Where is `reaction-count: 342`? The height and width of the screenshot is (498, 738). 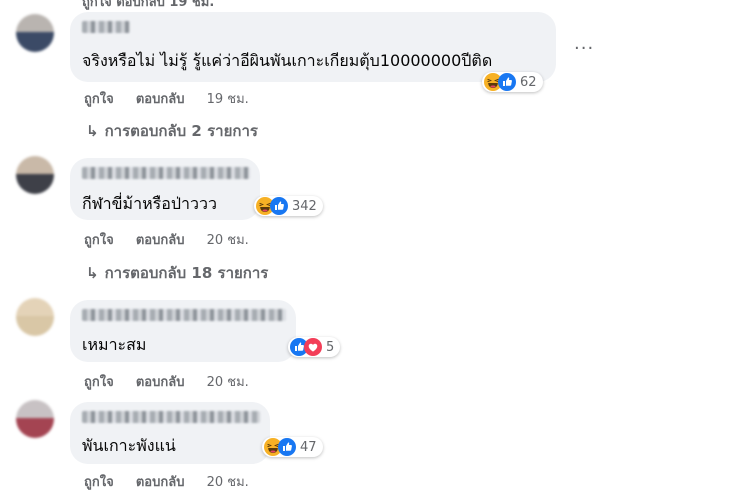 reaction-count: 342 is located at coordinates (304, 206).